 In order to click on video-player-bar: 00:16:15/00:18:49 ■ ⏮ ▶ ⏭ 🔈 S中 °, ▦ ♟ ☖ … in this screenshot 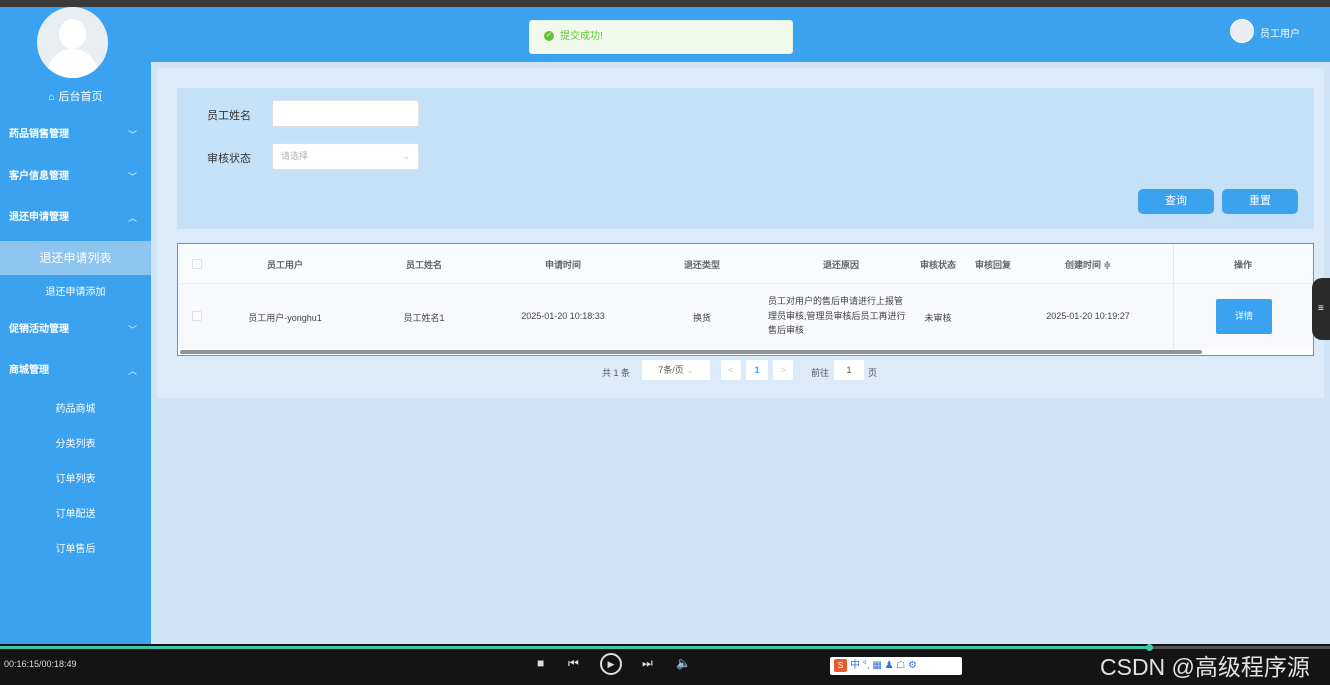, I will do `click(665, 664)`.